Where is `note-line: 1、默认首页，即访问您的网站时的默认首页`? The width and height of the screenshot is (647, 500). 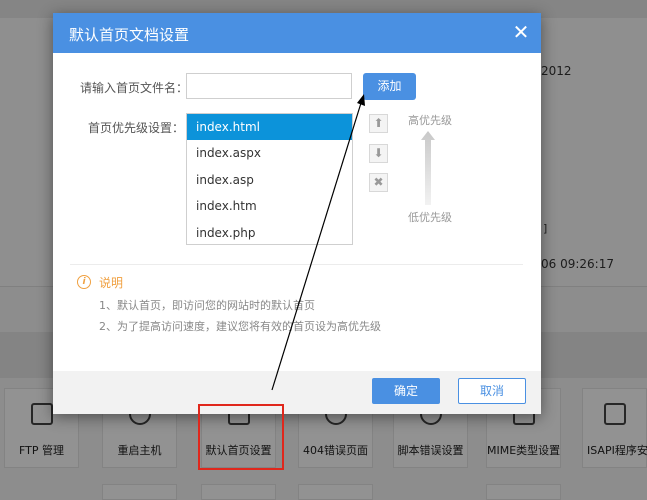 note-line: 1、默认首页，即访问您的网站时的默认首页 is located at coordinates (207, 305).